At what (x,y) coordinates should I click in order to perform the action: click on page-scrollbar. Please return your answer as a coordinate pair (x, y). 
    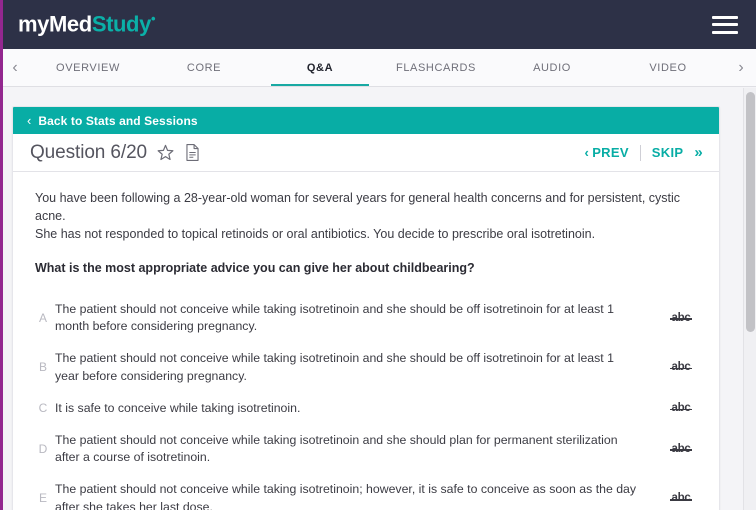
    Looking at the image, I should click on (749, 299).